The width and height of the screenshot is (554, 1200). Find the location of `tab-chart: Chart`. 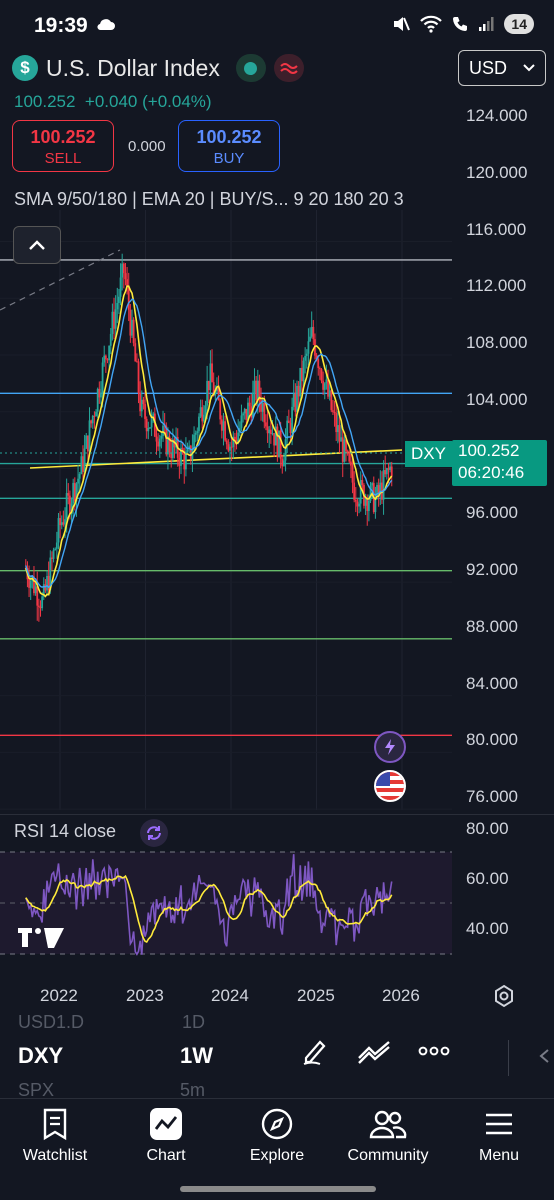

tab-chart: Chart is located at coordinates (166, 1136).